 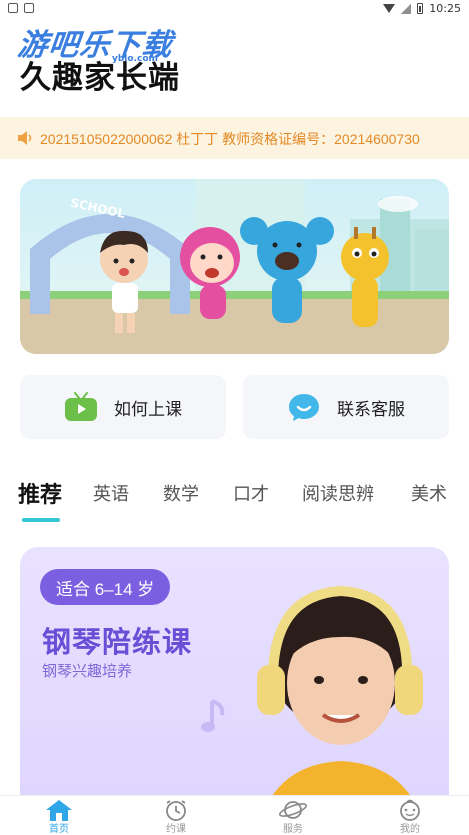 What do you see at coordinates (406, 8) in the screenshot?
I see `signal-icon` at bounding box center [406, 8].